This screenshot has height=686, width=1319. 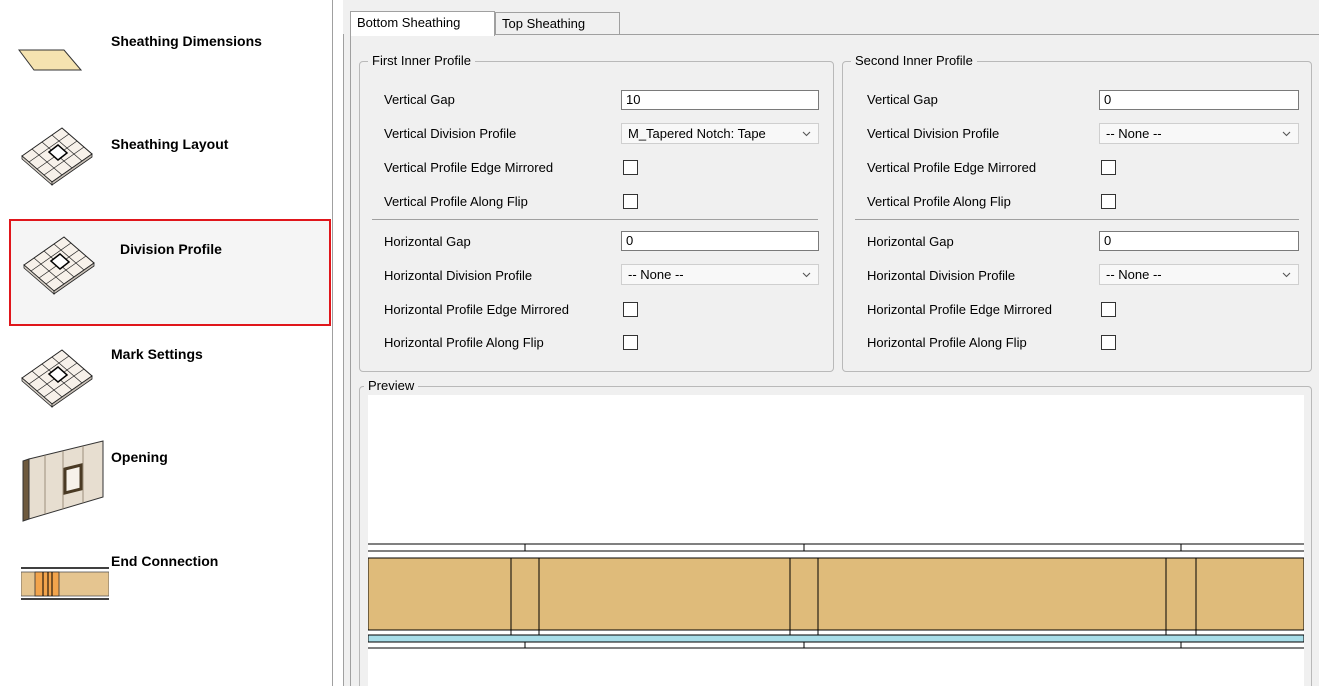 I want to click on nav-label: Division Profile, so click(x=171, y=249).